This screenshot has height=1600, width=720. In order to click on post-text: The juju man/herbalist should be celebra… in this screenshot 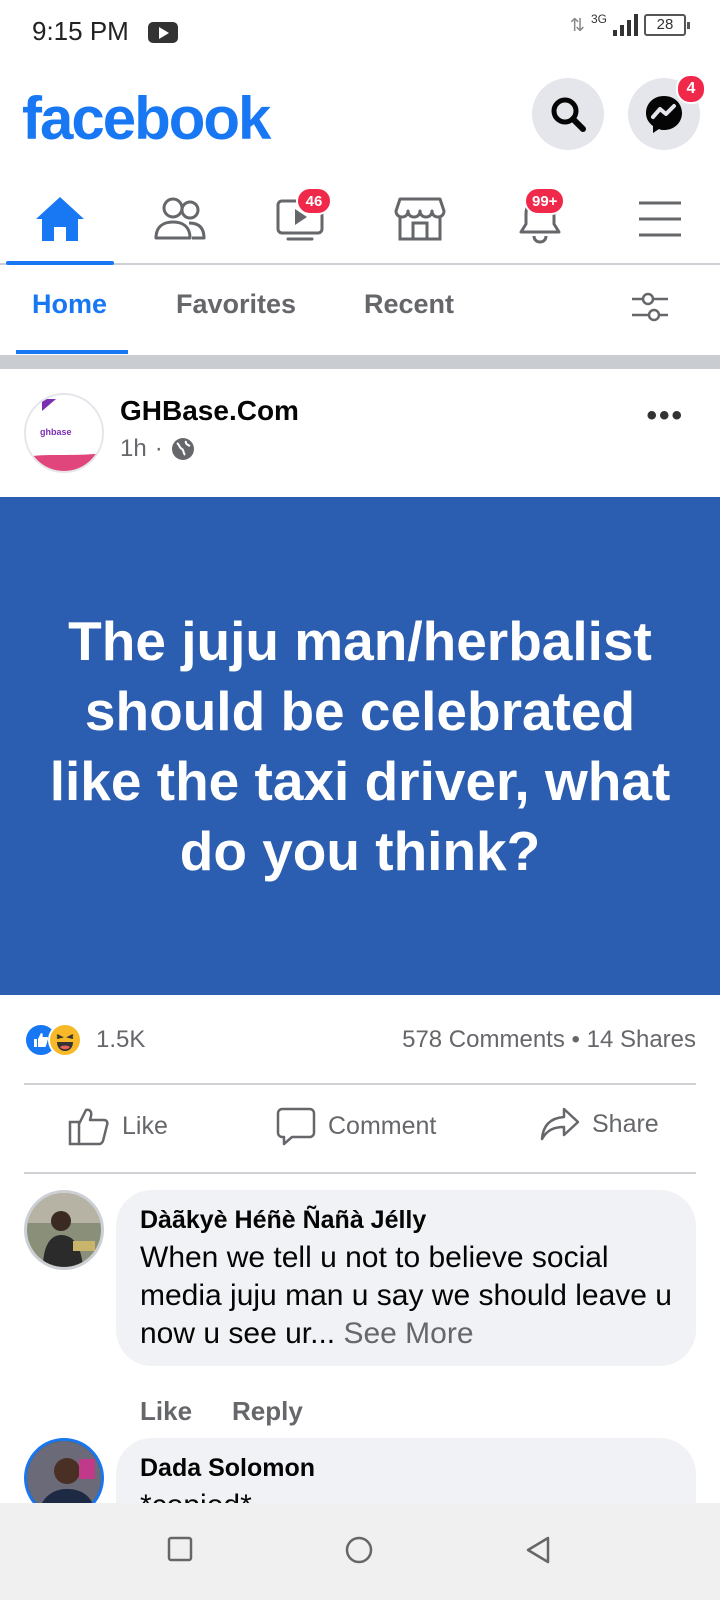, I will do `click(360, 746)`.